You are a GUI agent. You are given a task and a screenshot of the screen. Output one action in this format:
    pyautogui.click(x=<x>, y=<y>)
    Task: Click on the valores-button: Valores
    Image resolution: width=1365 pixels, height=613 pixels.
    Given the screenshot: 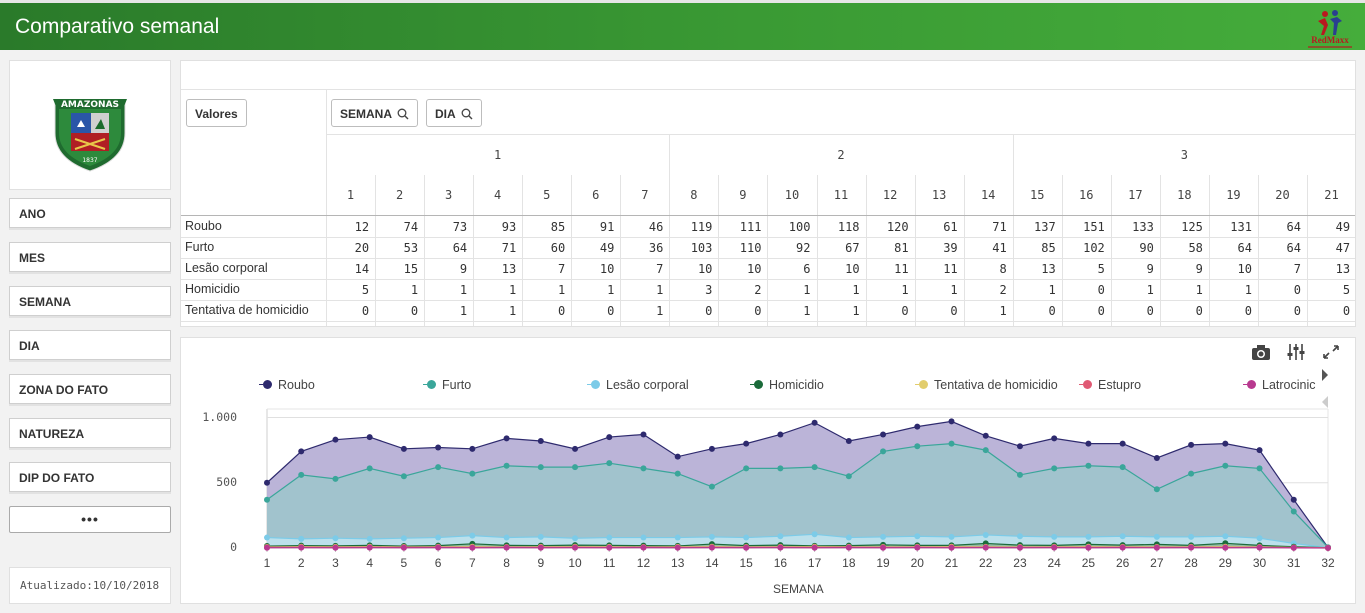 What is the action you would take?
    pyautogui.click(x=216, y=113)
    